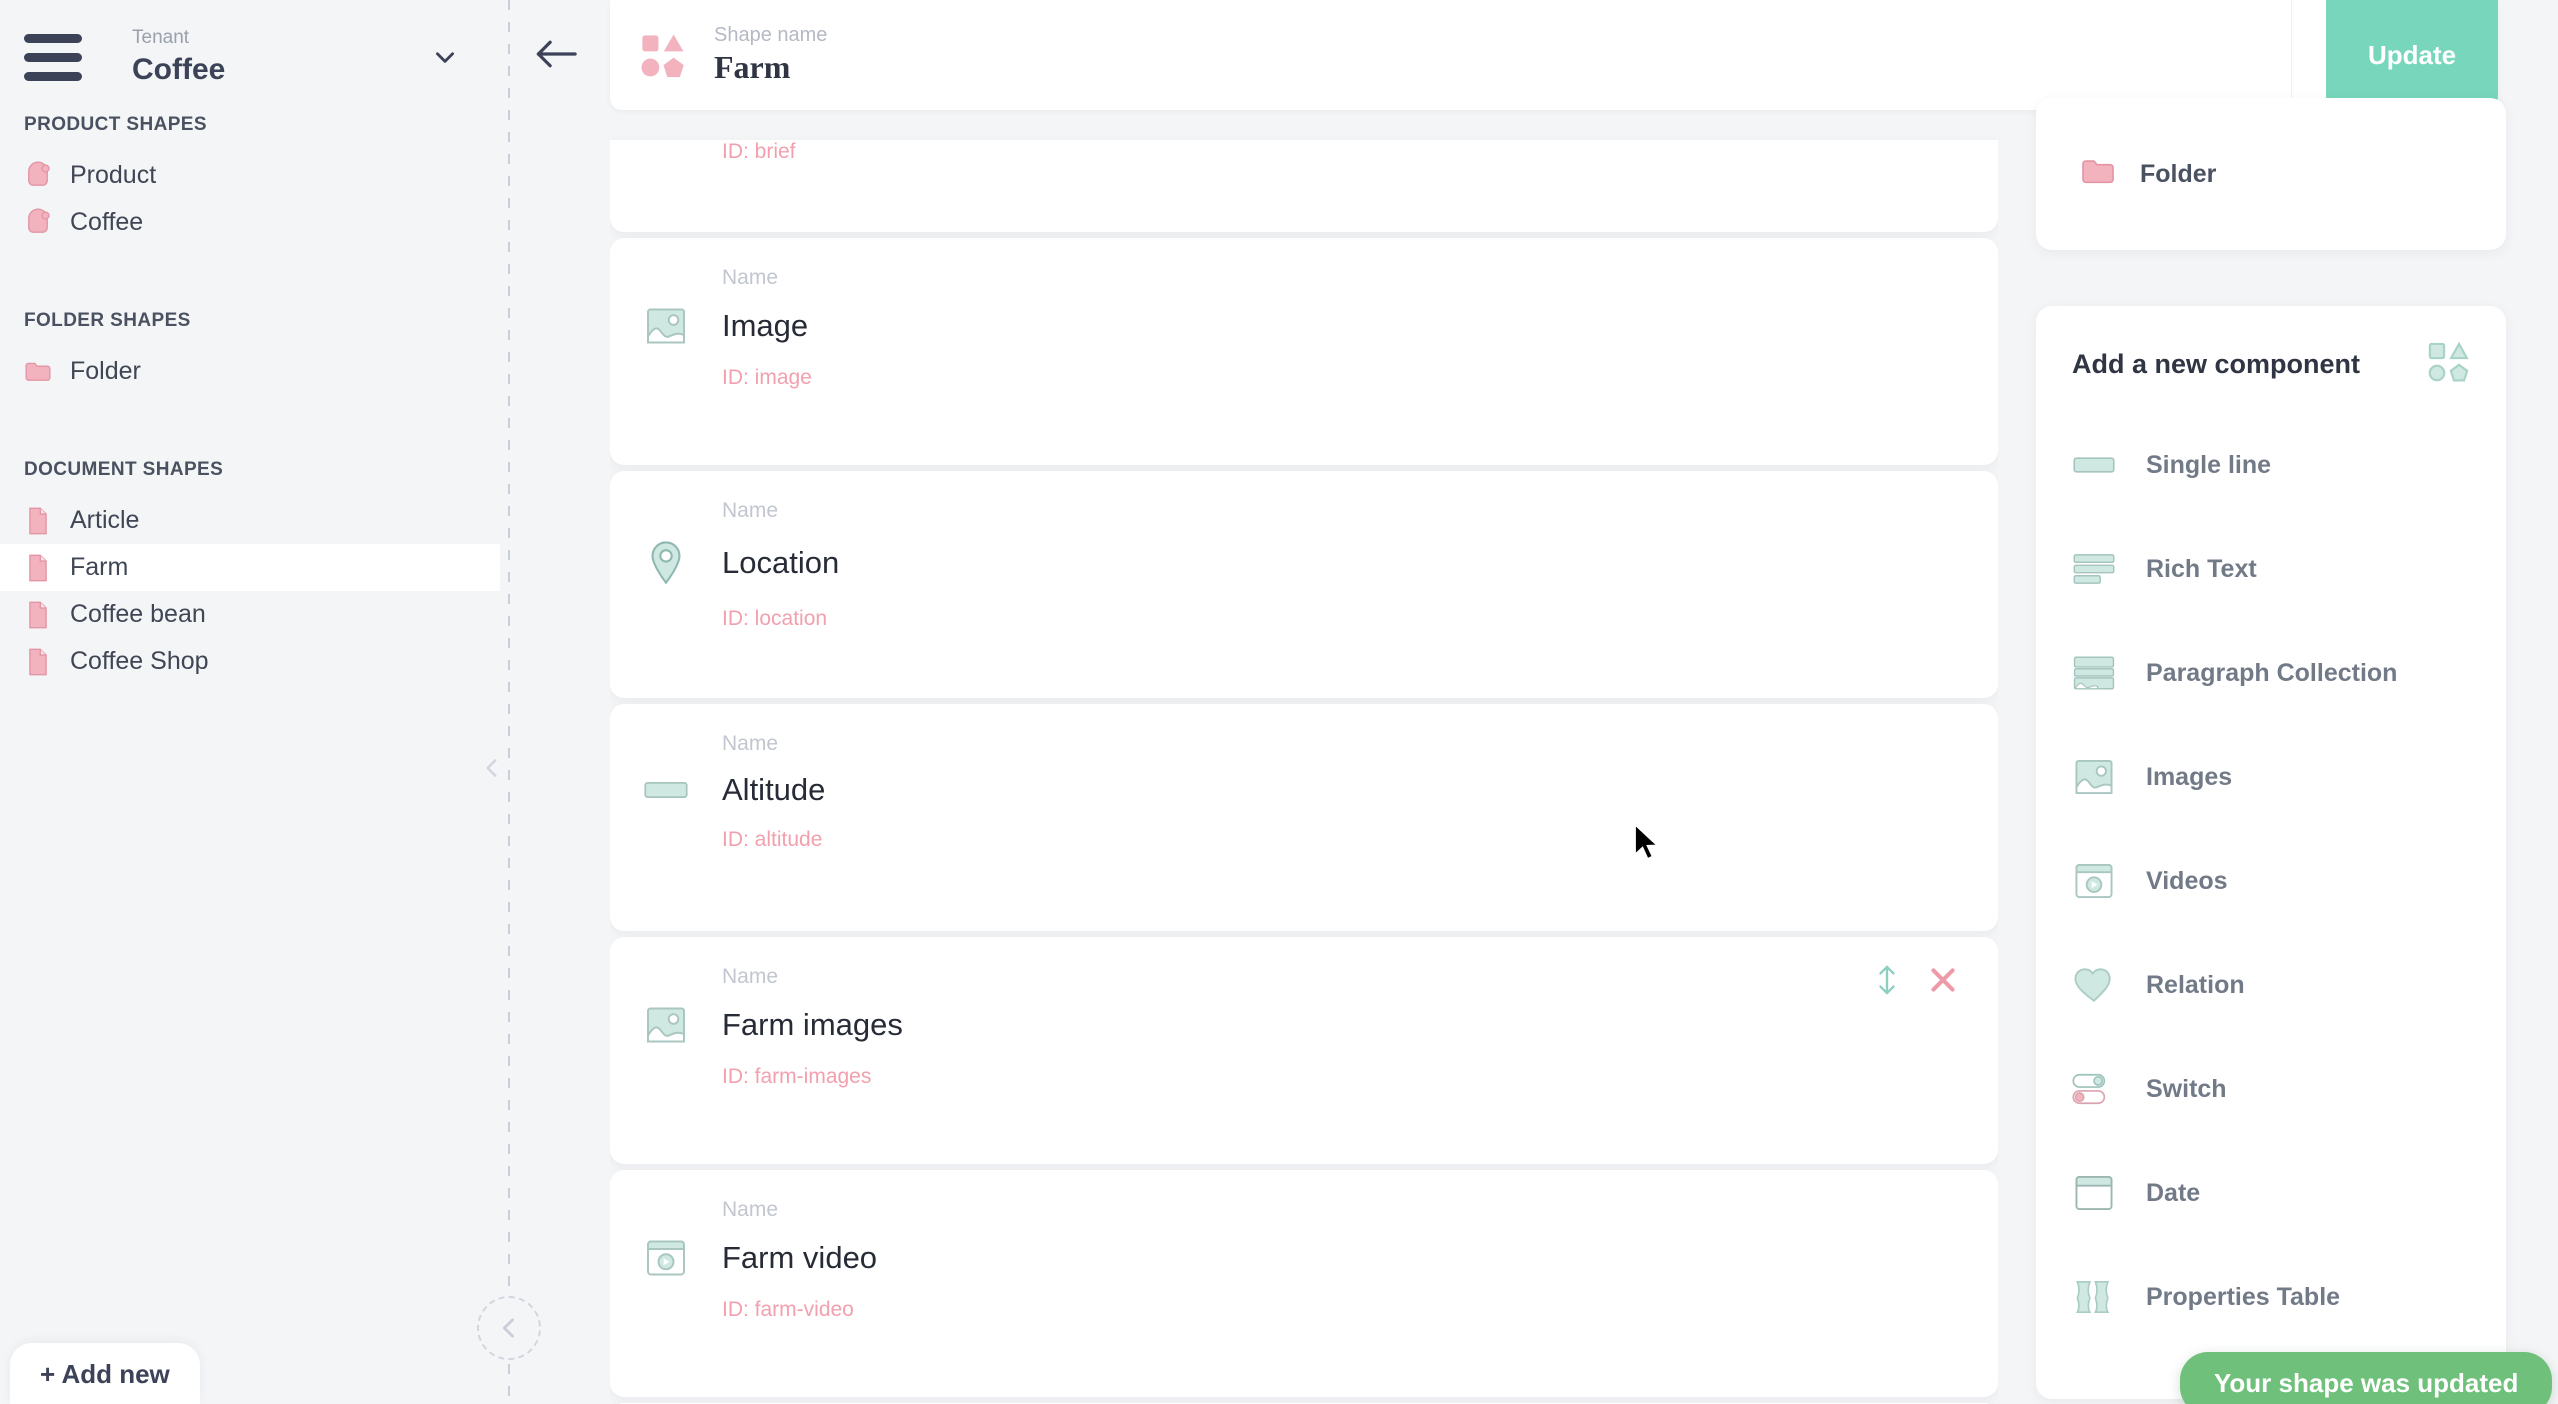 The width and height of the screenshot is (2558, 1404). I want to click on paragraph-collection-icon, so click(2094, 673).